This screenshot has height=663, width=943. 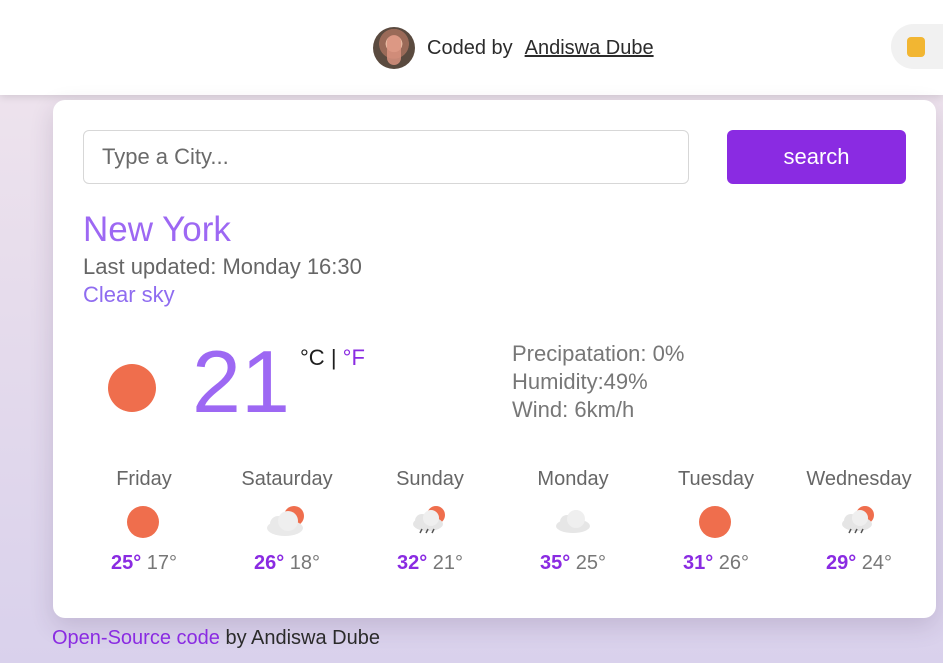 I want to click on forecast-min: 17°, so click(x=162, y=563).